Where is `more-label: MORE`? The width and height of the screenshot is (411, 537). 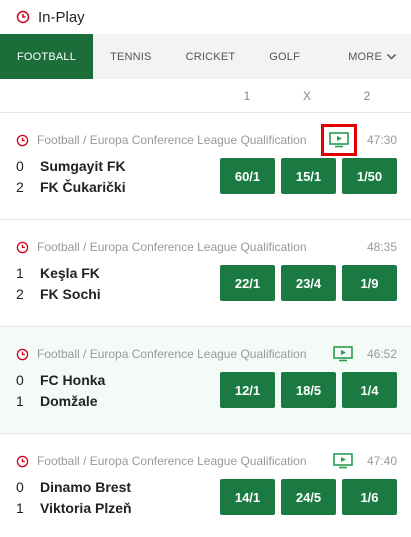 more-label: MORE is located at coordinates (365, 56).